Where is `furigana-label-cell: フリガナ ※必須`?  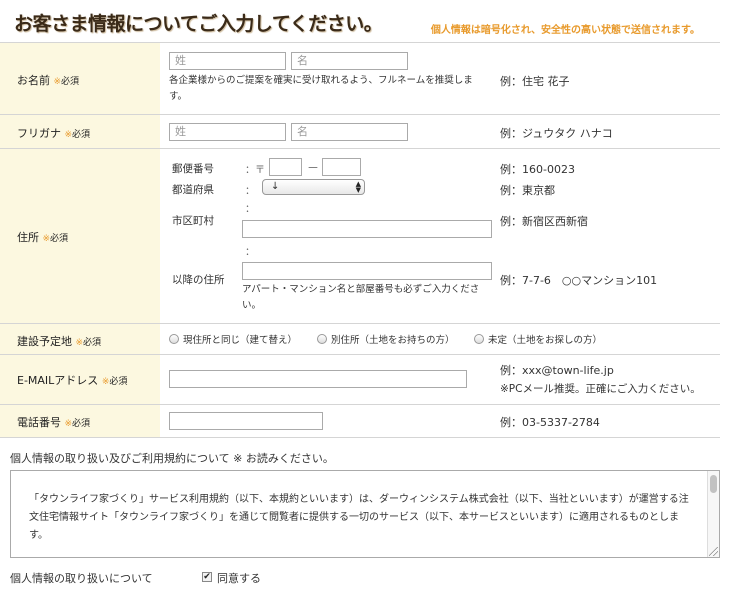 furigana-label-cell: フリガナ ※必須 is located at coordinates (80, 131).